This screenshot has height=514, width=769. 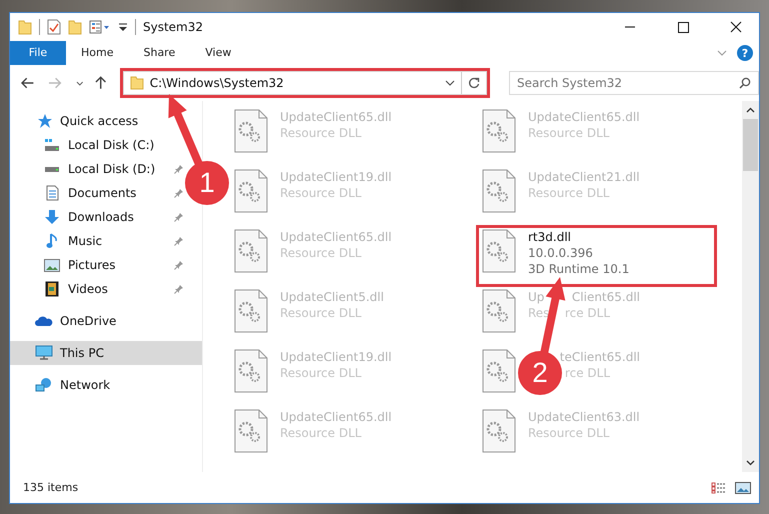 I want to click on sidebar-item: Downloads, so click(x=76, y=217).